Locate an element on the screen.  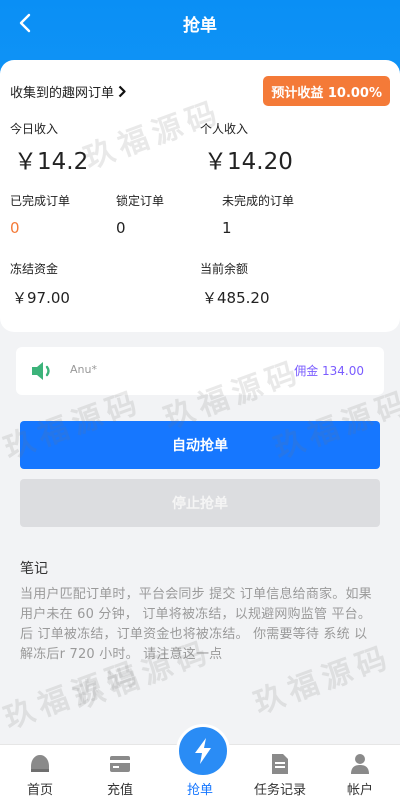
page-title: 抢单 is located at coordinates (200, 25).